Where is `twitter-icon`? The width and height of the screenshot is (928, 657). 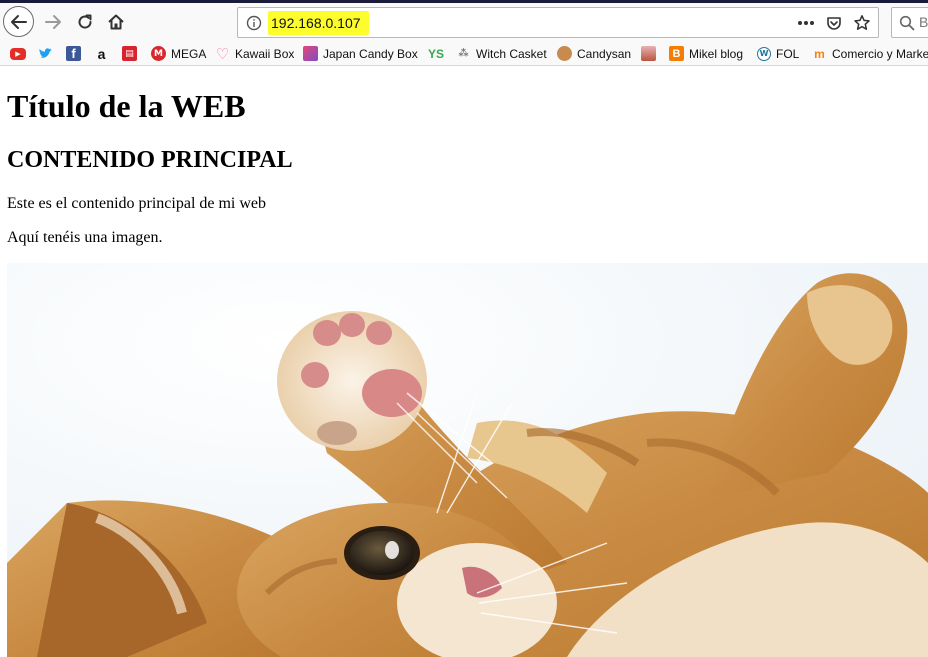
twitter-icon is located at coordinates (45, 53).